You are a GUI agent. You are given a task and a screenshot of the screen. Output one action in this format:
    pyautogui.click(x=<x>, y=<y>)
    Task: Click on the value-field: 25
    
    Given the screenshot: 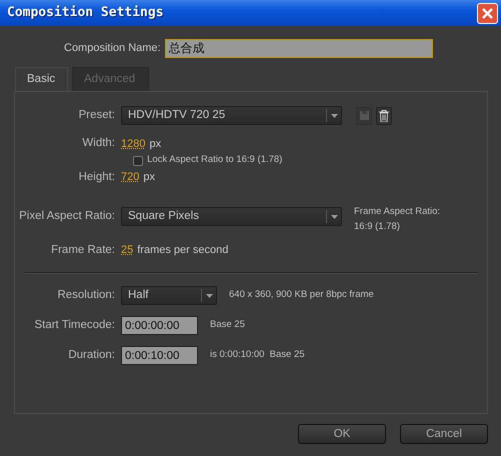 What is the action you would take?
    pyautogui.click(x=127, y=250)
    